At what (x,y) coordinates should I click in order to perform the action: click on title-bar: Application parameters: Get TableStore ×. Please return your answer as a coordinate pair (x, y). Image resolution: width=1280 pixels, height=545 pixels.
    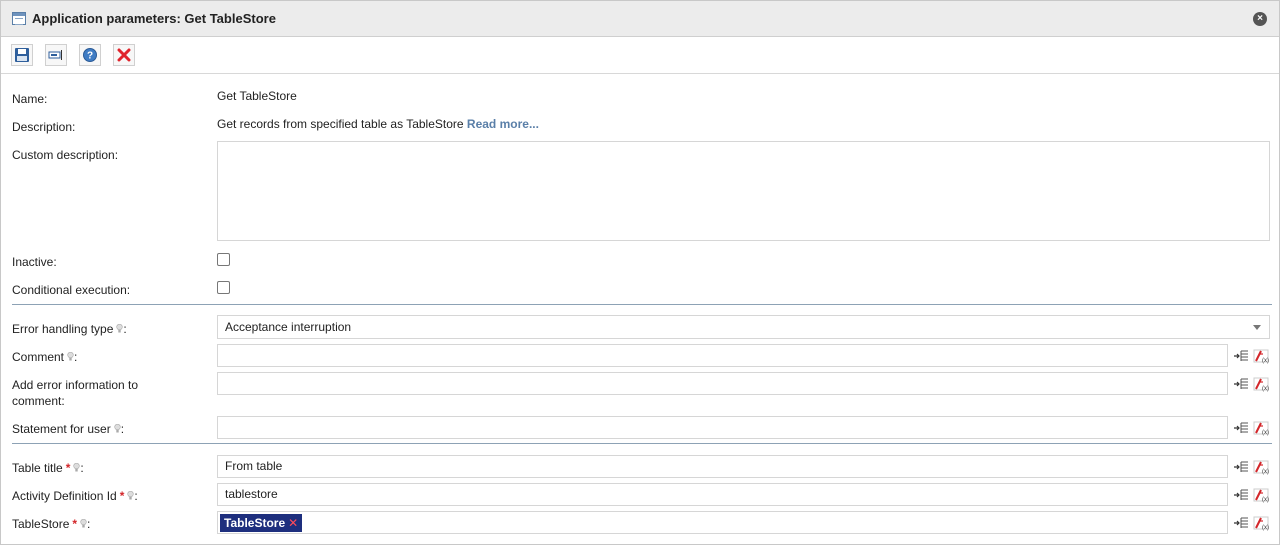
    Looking at the image, I should click on (640, 19).